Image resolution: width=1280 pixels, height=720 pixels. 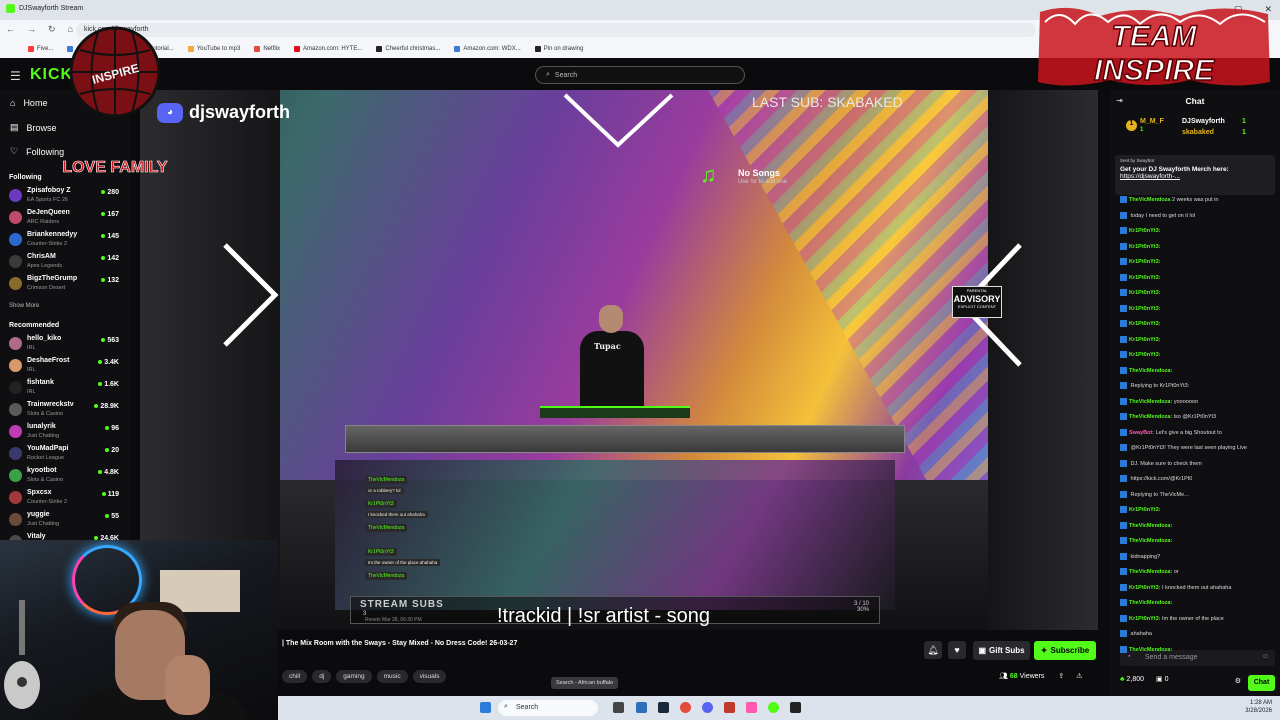 What do you see at coordinates (25, 177) in the screenshot?
I see `following-header: Following` at bounding box center [25, 177].